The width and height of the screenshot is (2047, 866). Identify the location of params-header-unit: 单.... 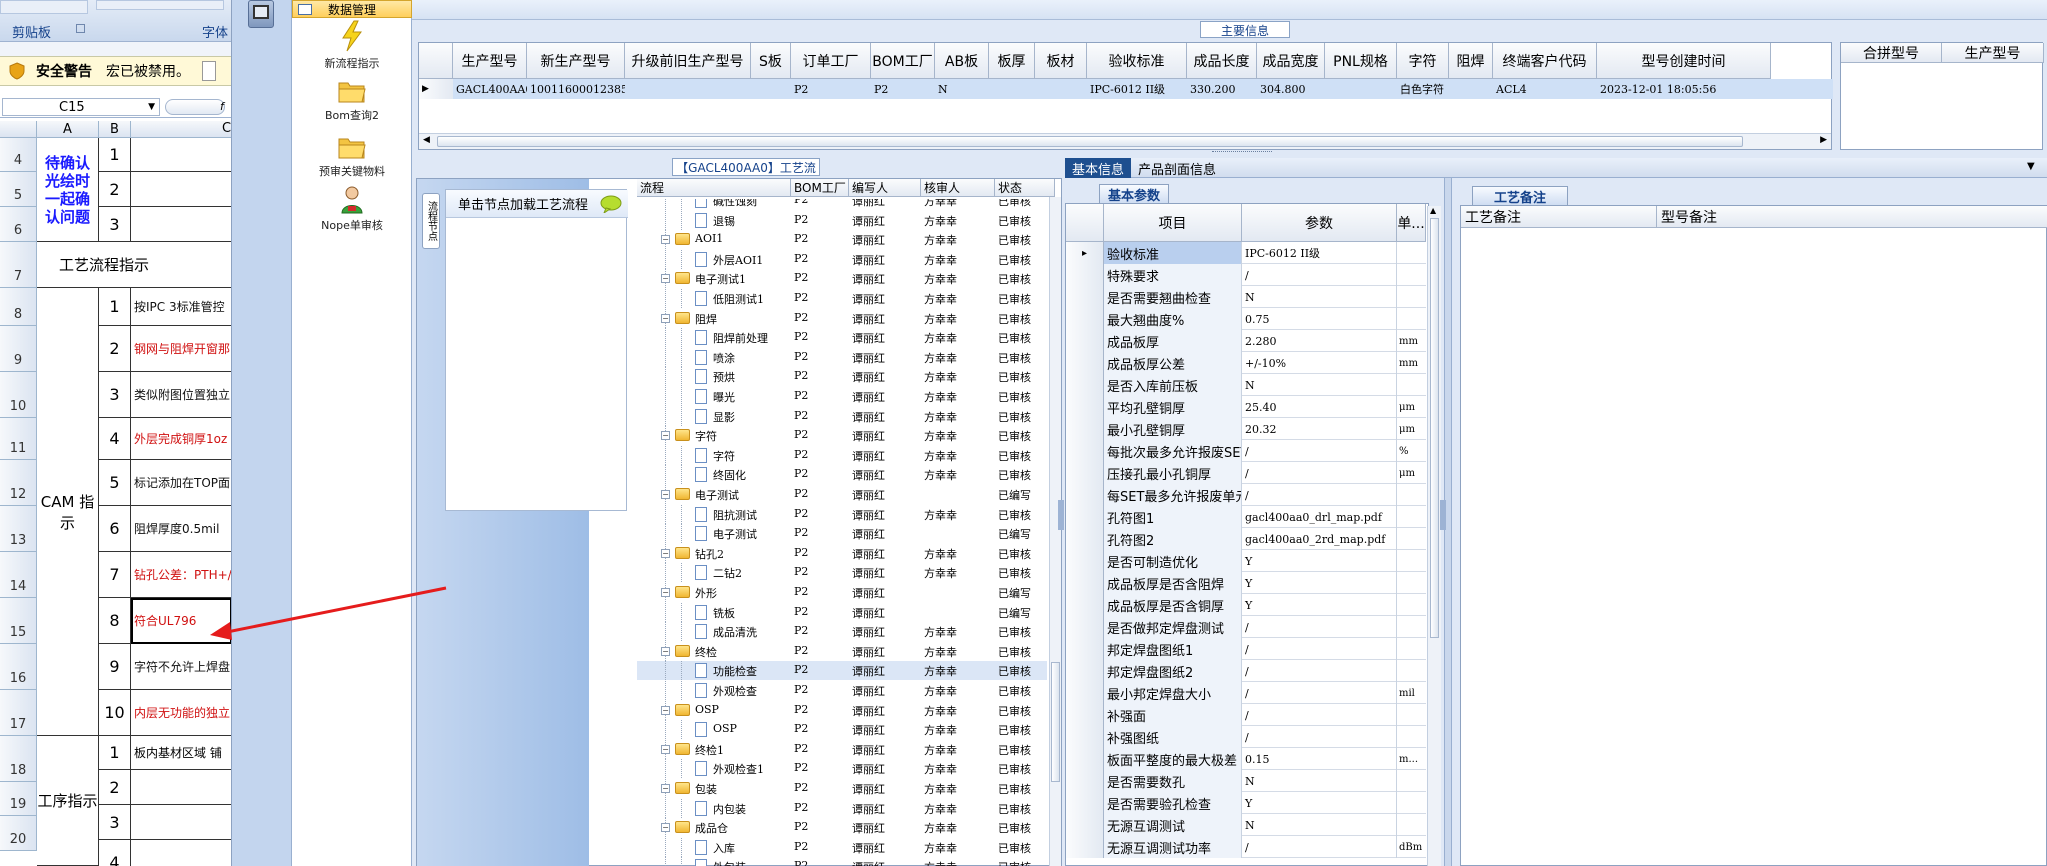
(1411, 223).